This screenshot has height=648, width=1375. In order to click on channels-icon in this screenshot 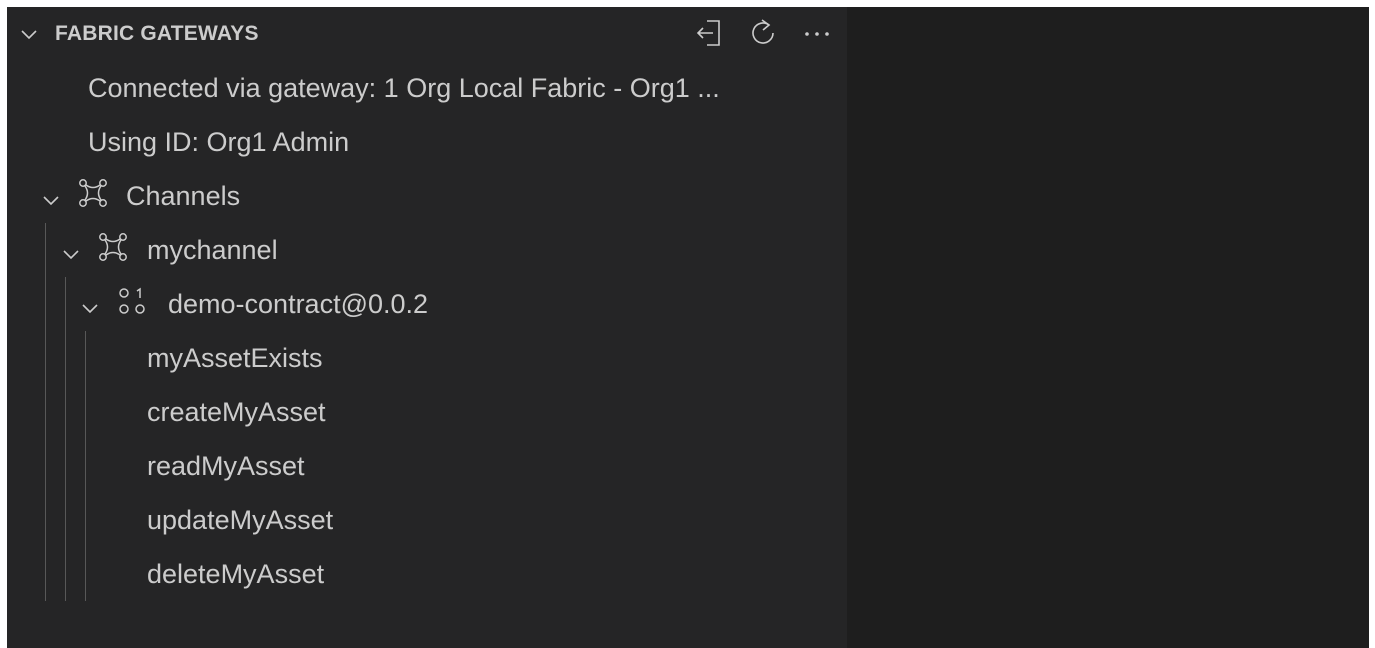, I will do `click(93, 196)`.